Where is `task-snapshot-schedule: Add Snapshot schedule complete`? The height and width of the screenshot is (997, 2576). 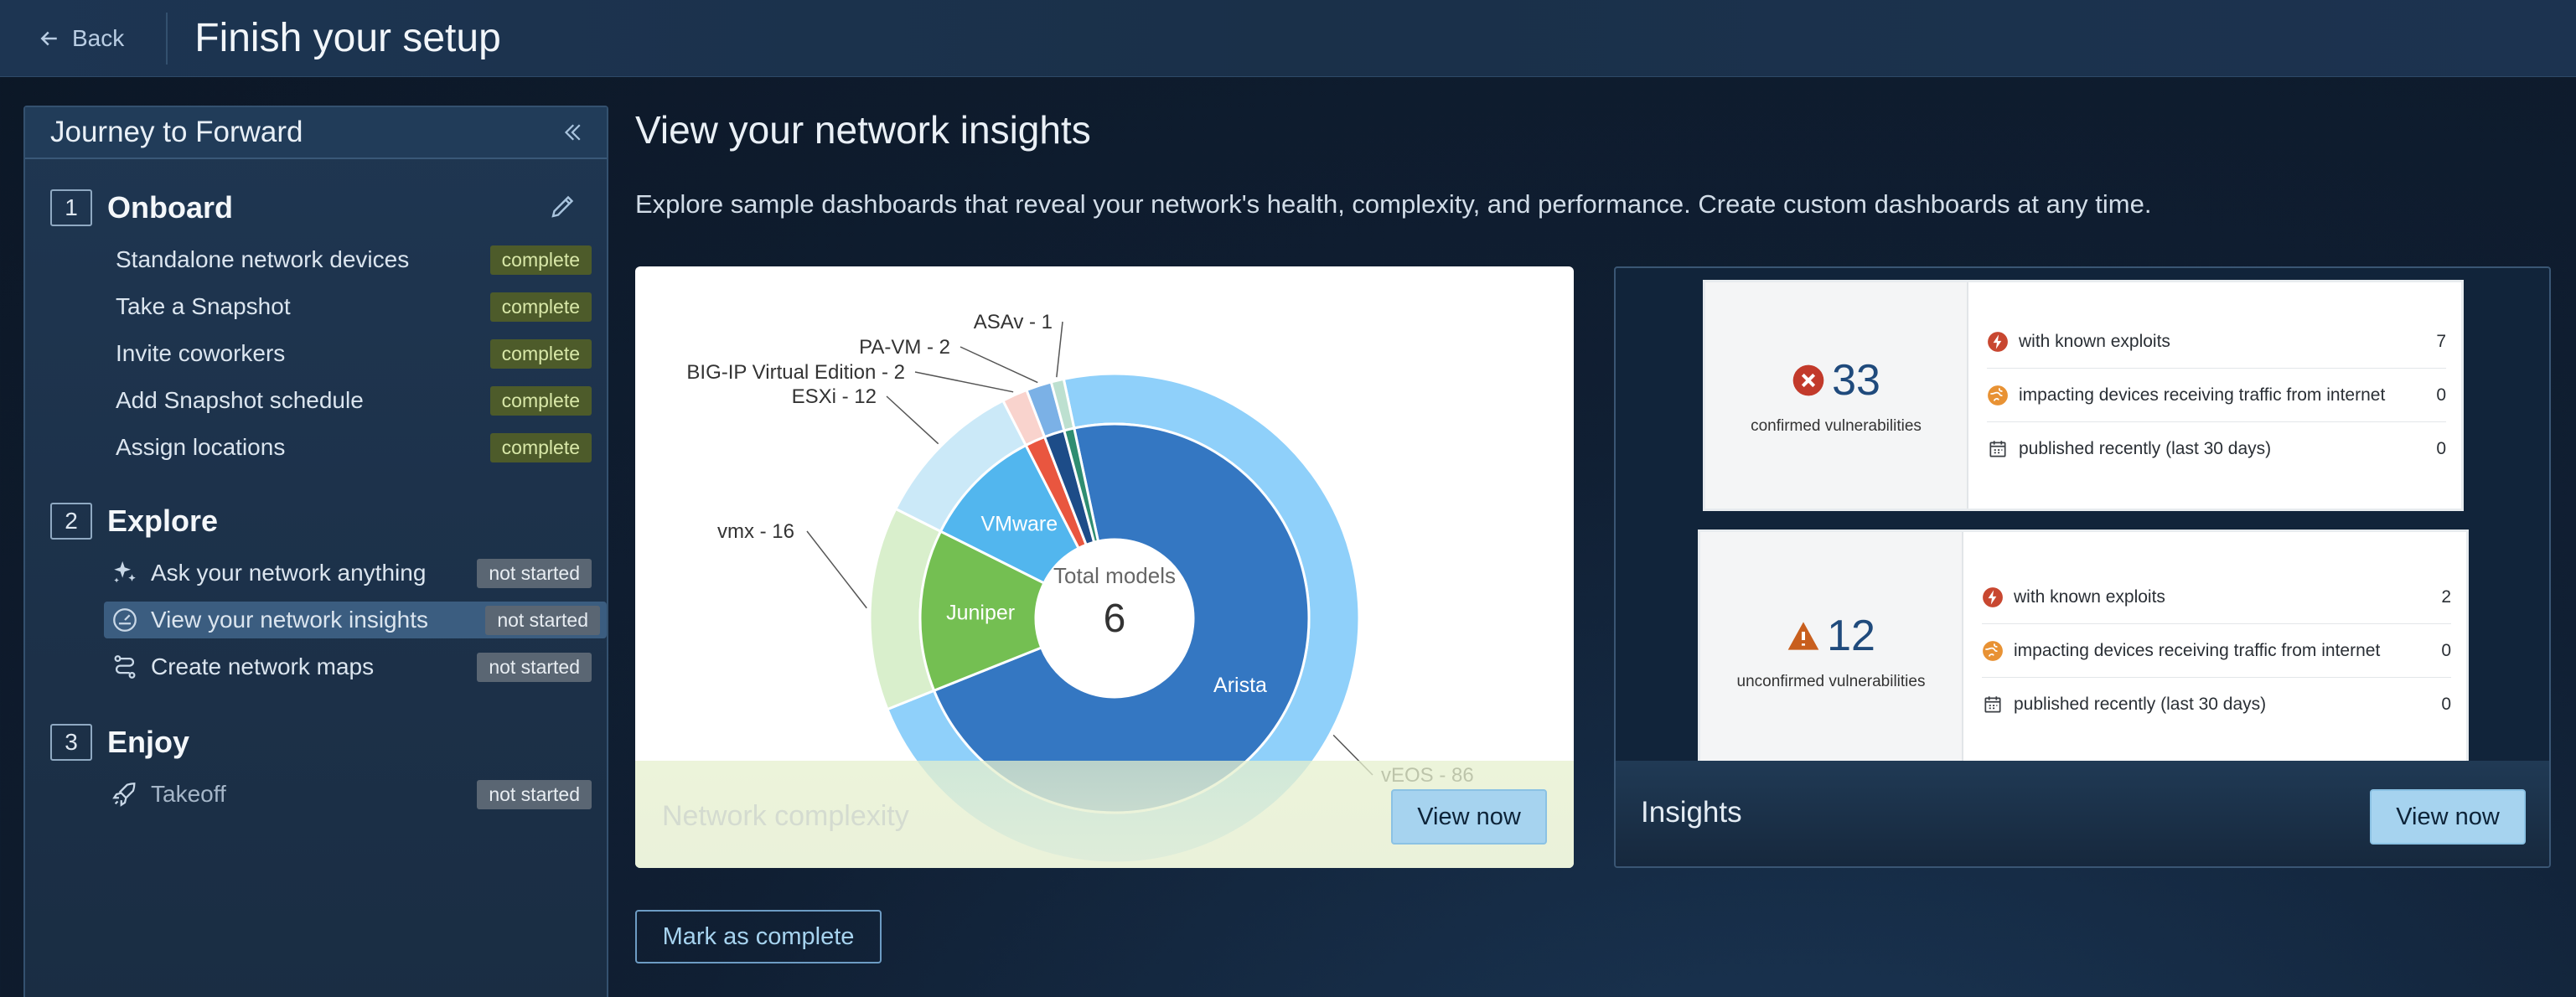
task-snapshot-schedule: Add Snapshot schedule complete is located at coordinates (351, 400).